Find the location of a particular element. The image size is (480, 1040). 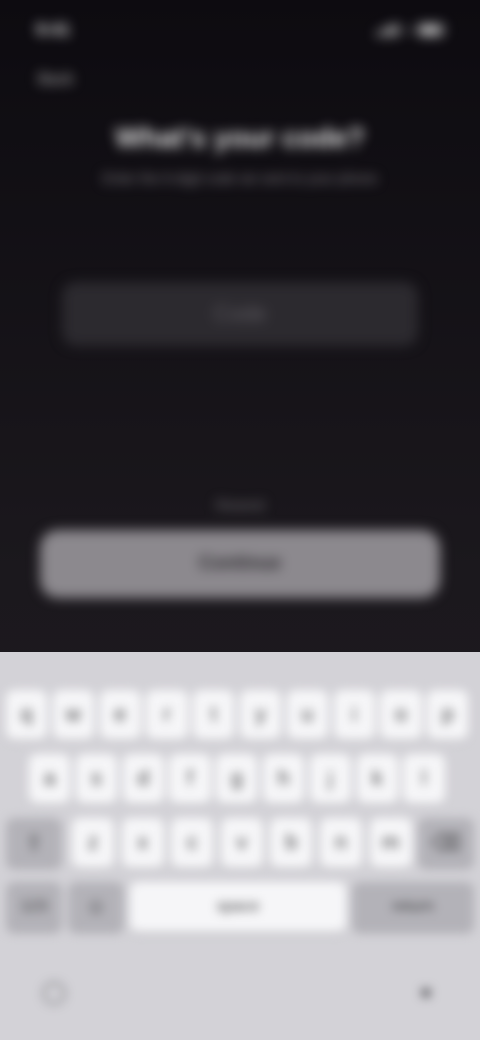

key-g: g is located at coordinates (237, 779).